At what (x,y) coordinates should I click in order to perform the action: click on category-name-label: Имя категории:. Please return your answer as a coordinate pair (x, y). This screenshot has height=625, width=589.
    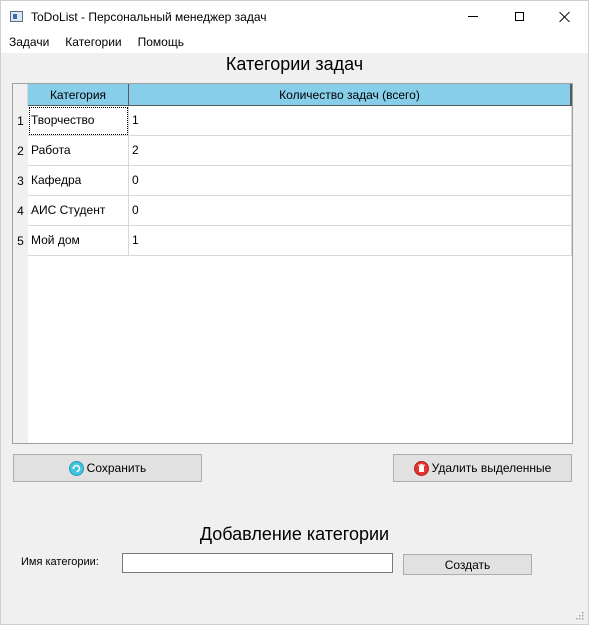
    Looking at the image, I should click on (60, 562).